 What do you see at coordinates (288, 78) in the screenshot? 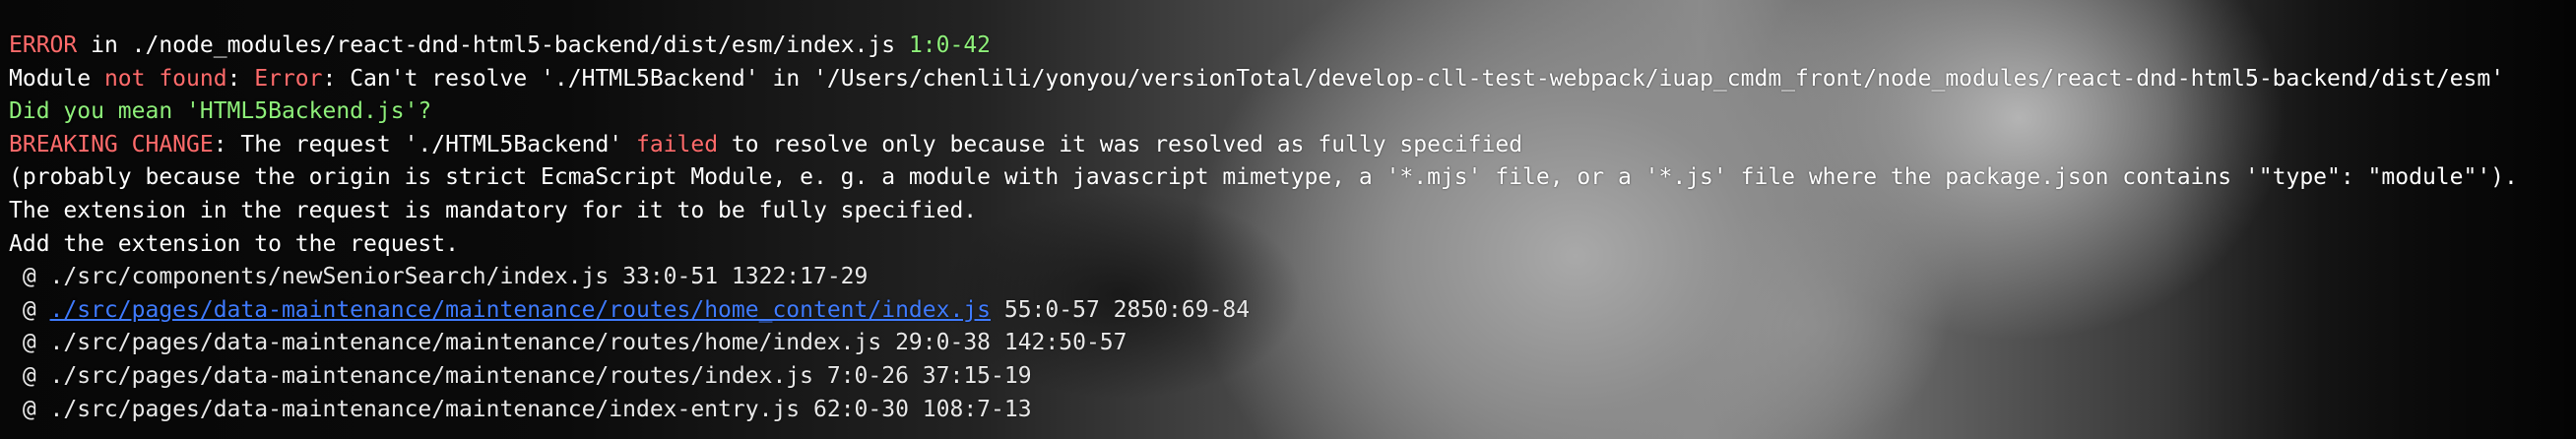
I see `error-word: Error` at bounding box center [288, 78].